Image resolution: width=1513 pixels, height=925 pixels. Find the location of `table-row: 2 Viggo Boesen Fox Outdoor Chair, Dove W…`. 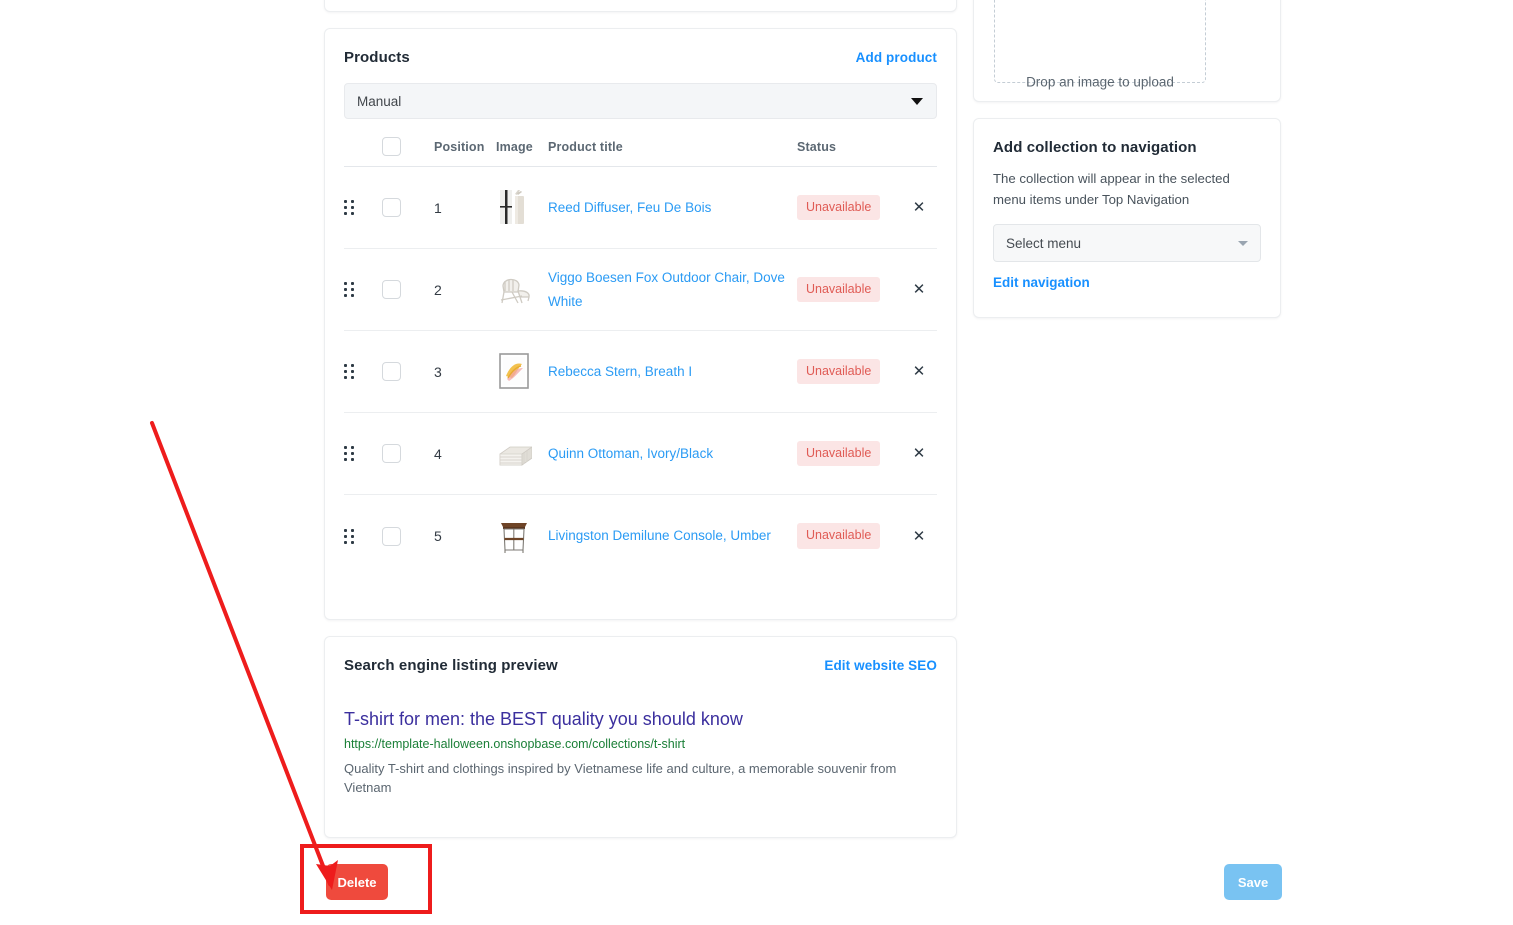

table-row: 2 Viggo Boesen Fox Outdoor Chair, Dove W… is located at coordinates (640, 290).